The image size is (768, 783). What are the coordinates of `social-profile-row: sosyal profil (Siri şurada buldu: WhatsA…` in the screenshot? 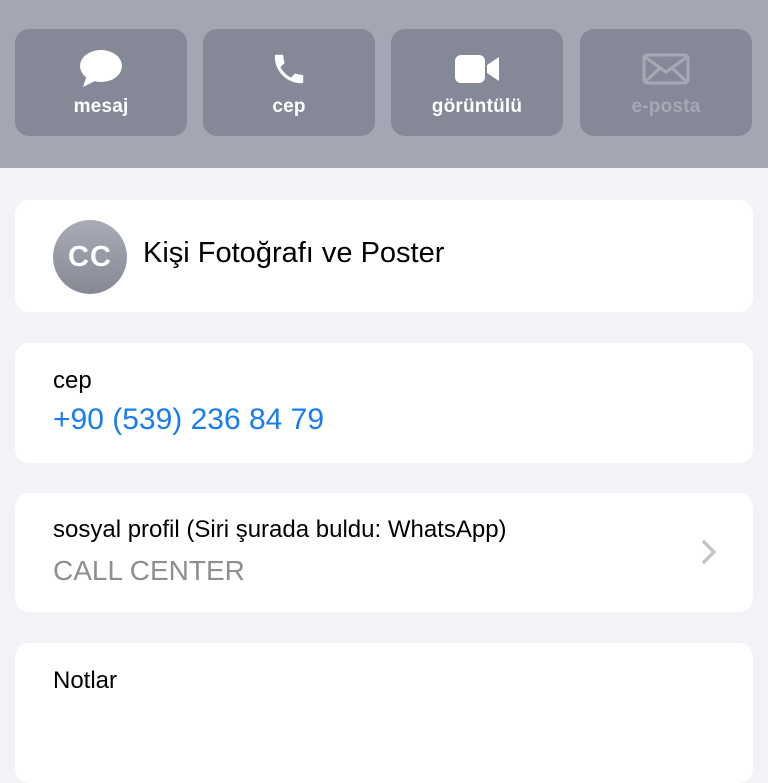 It's located at (384, 552).